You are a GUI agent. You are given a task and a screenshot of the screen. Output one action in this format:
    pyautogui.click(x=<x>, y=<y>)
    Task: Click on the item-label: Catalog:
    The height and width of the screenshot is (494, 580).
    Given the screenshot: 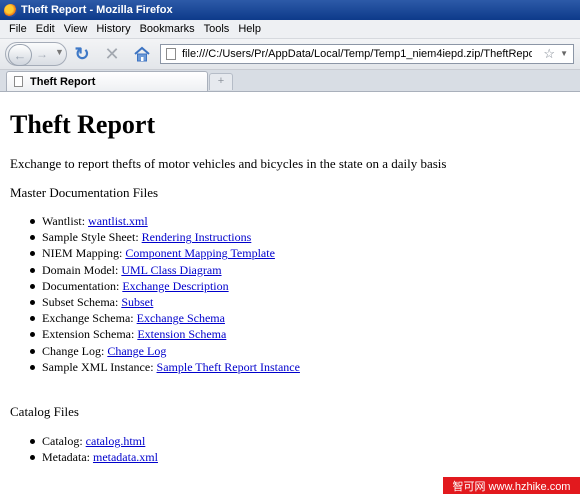 What is the action you would take?
    pyautogui.click(x=62, y=441)
    